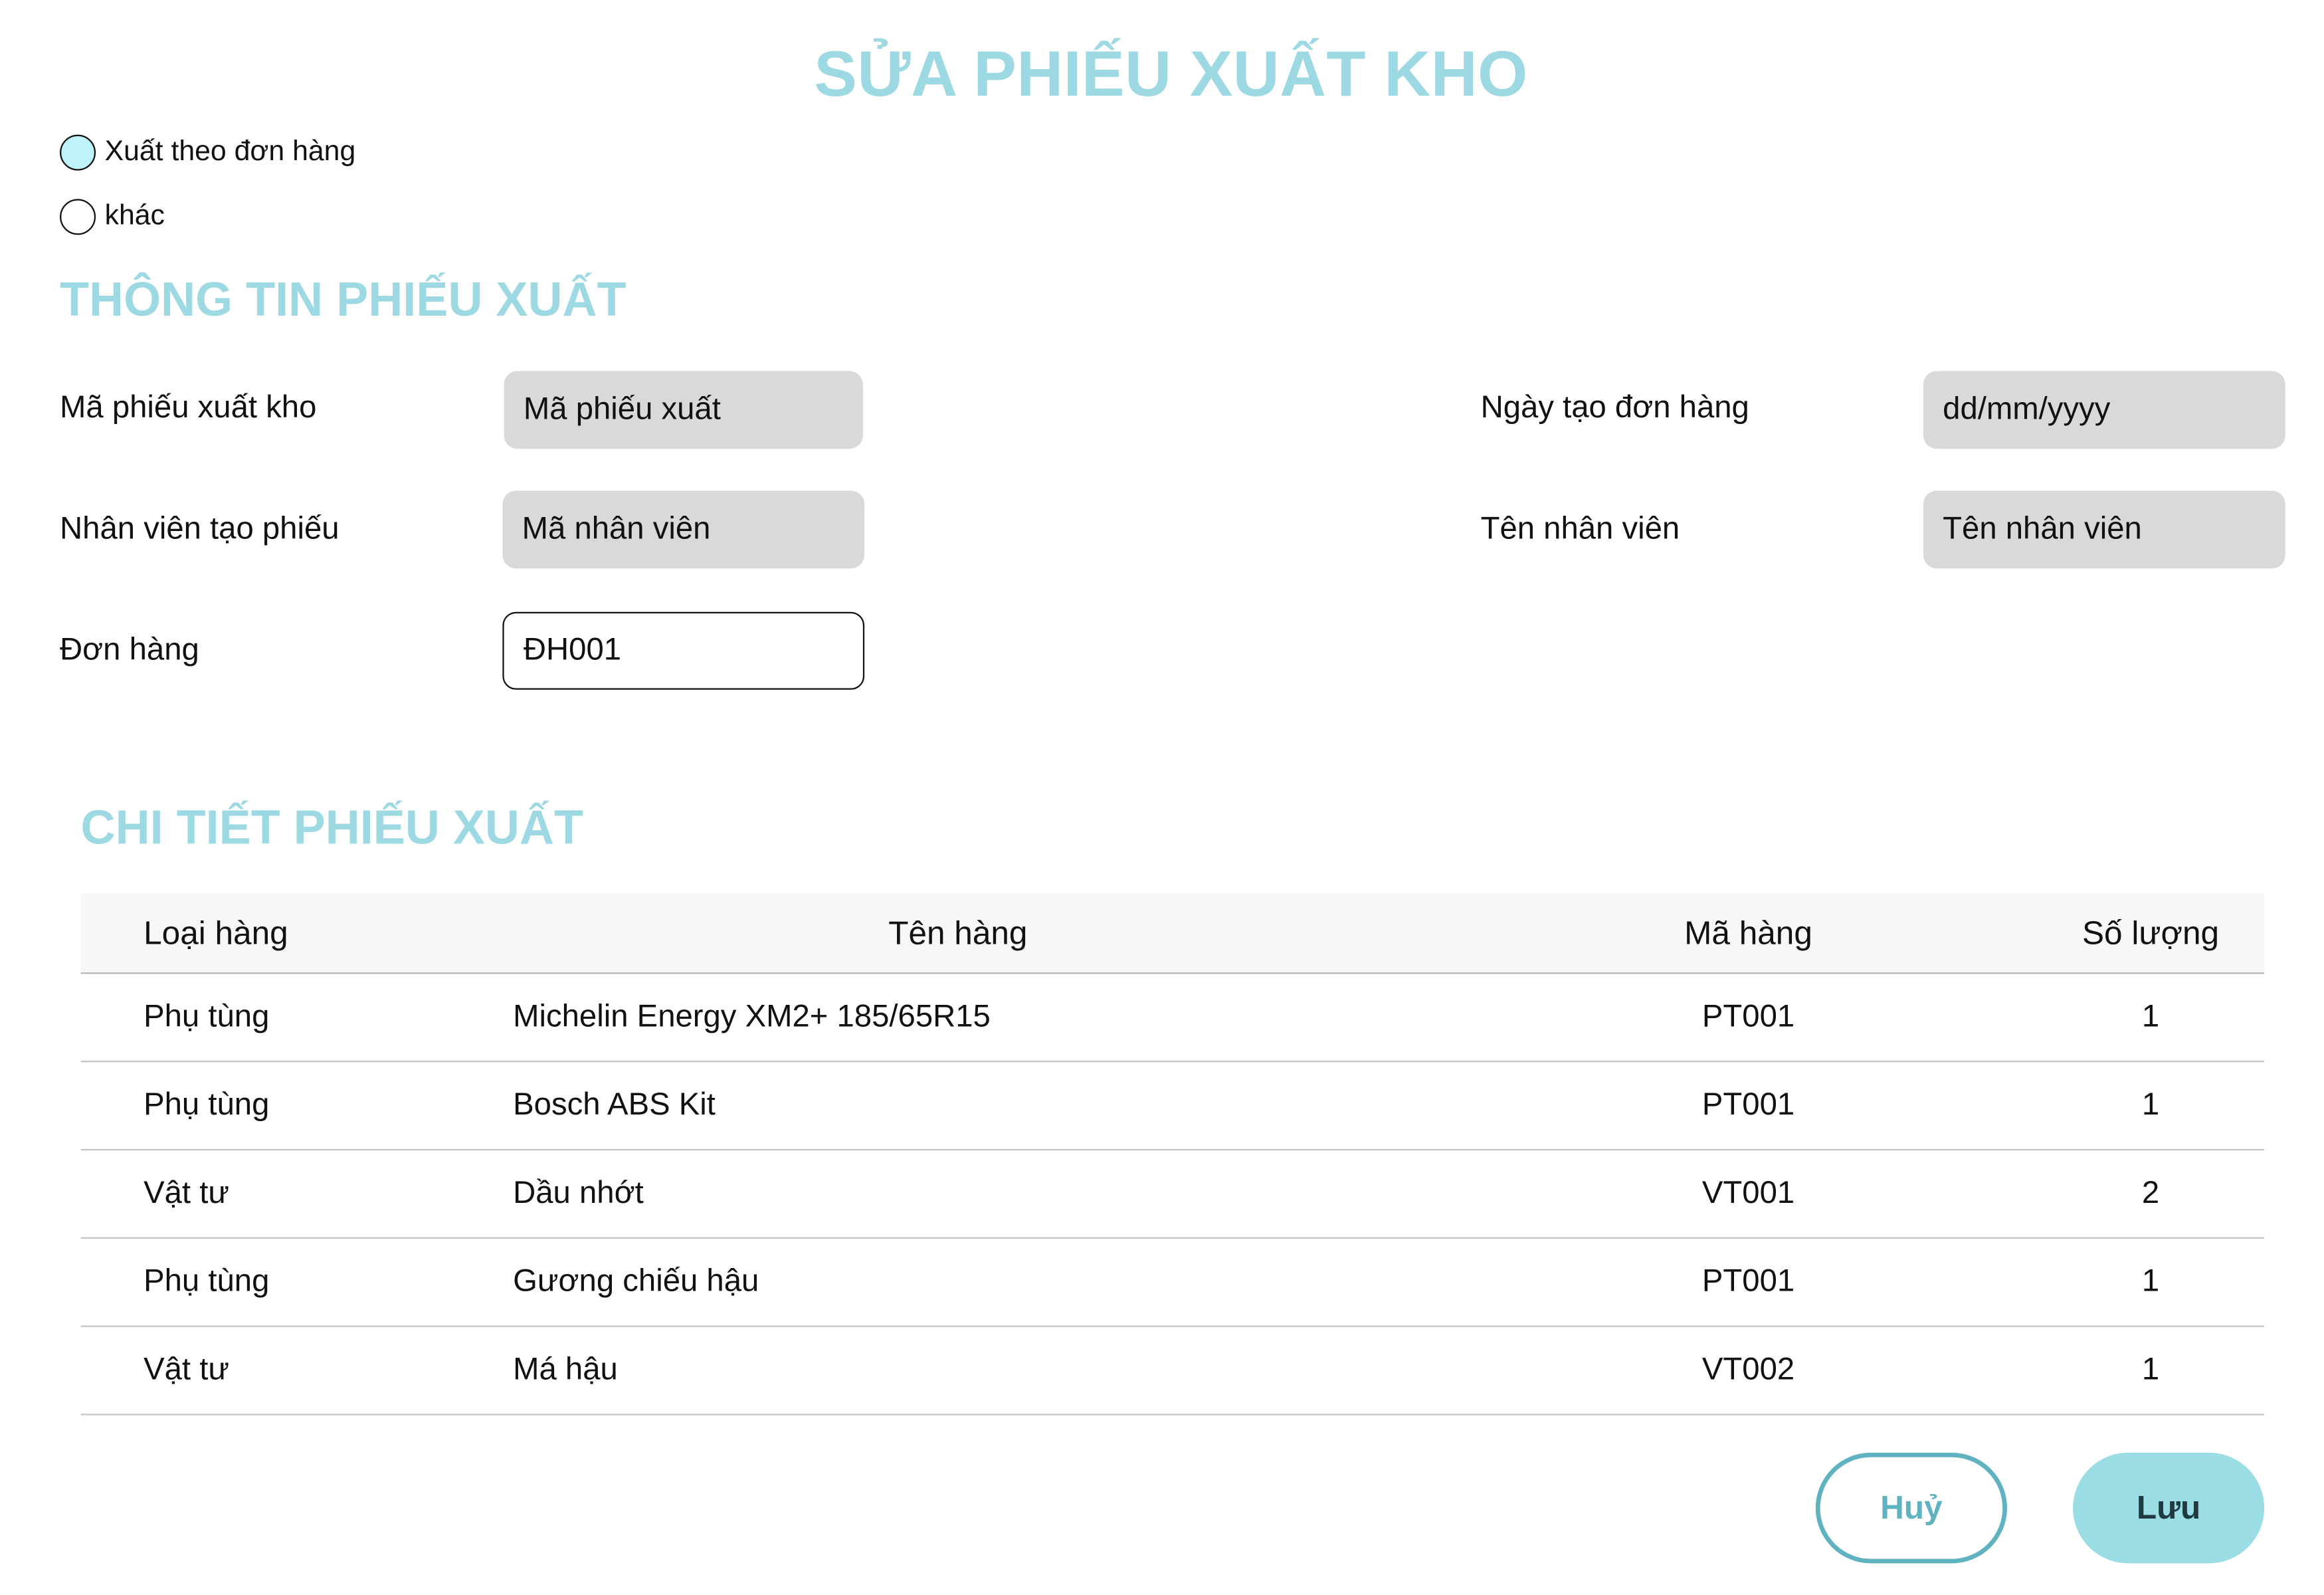 The image size is (2324, 1595). Describe the element at coordinates (2104, 410) in the screenshot. I see `order-date-field: dd/mm/yyyy` at that location.